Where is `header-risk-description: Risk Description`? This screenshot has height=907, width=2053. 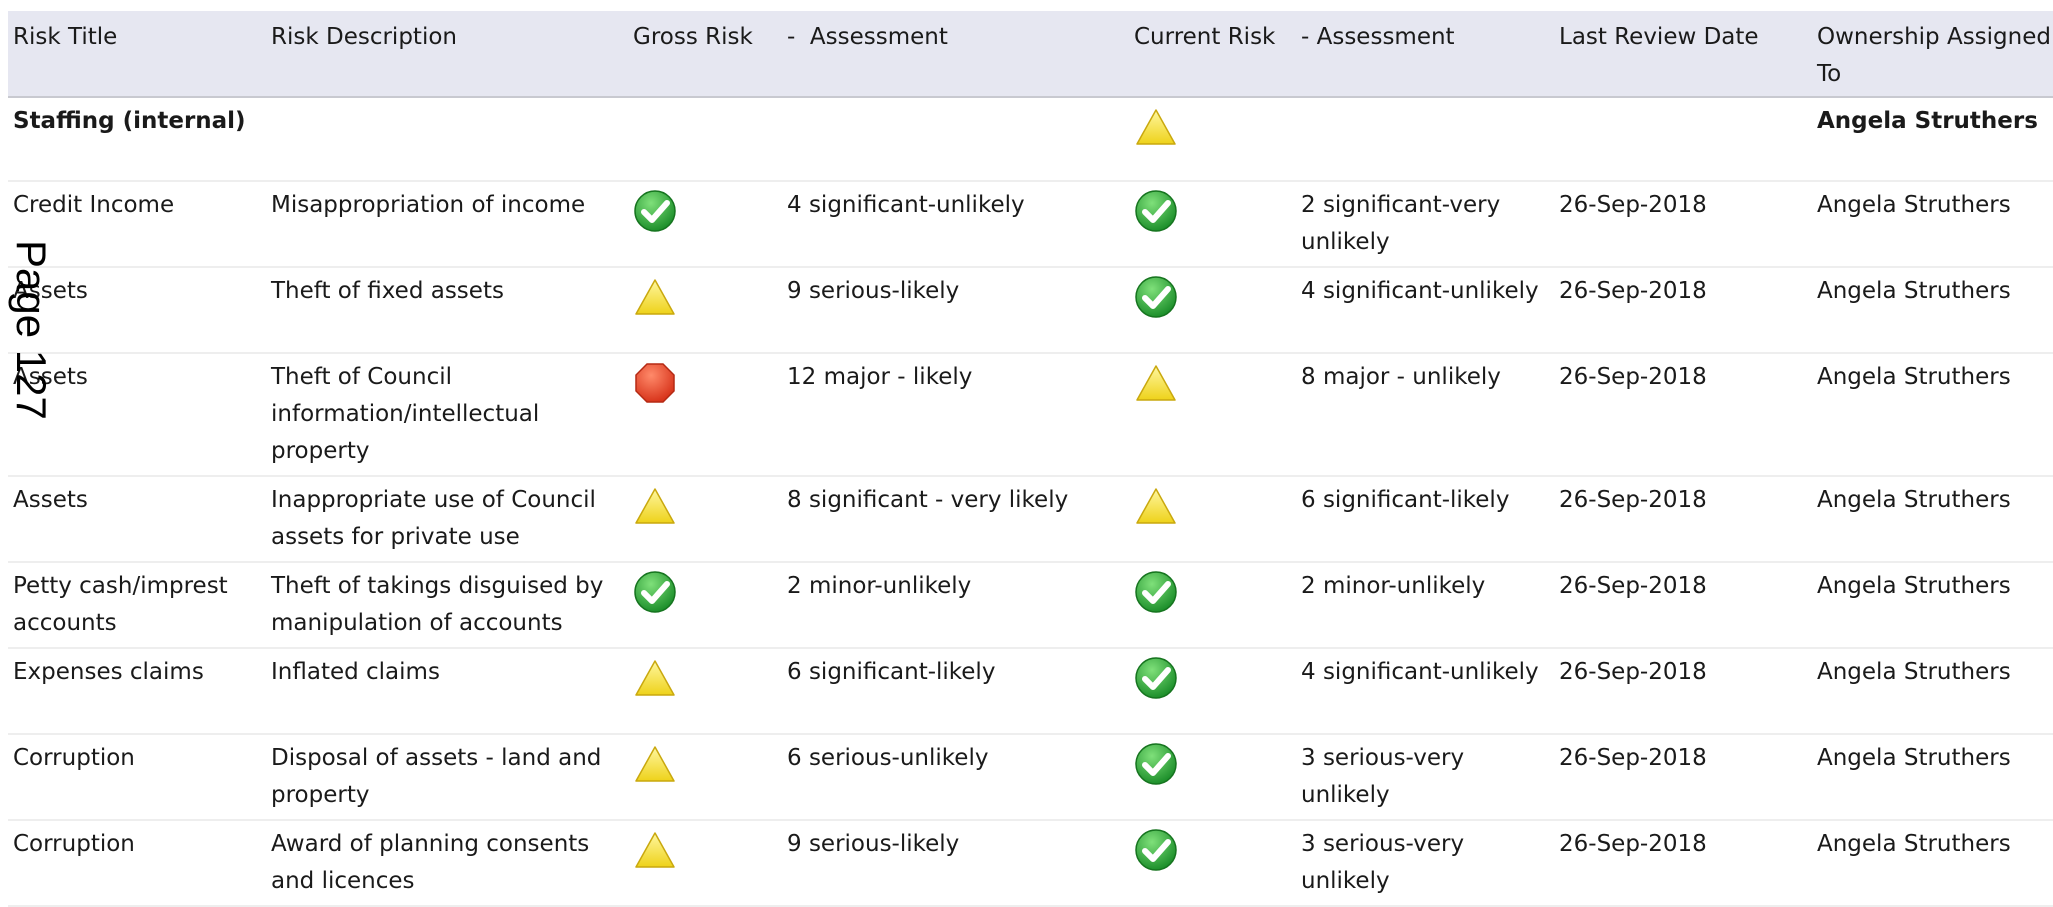 header-risk-description: Risk Description is located at coordinates (364, 37).